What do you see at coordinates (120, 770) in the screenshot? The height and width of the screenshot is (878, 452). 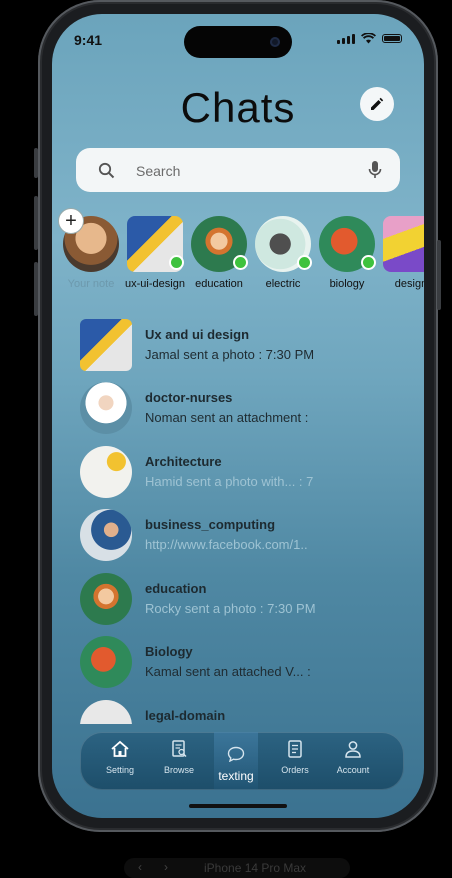 I see `tab-label: Setting` at bounding box center [120, 770].